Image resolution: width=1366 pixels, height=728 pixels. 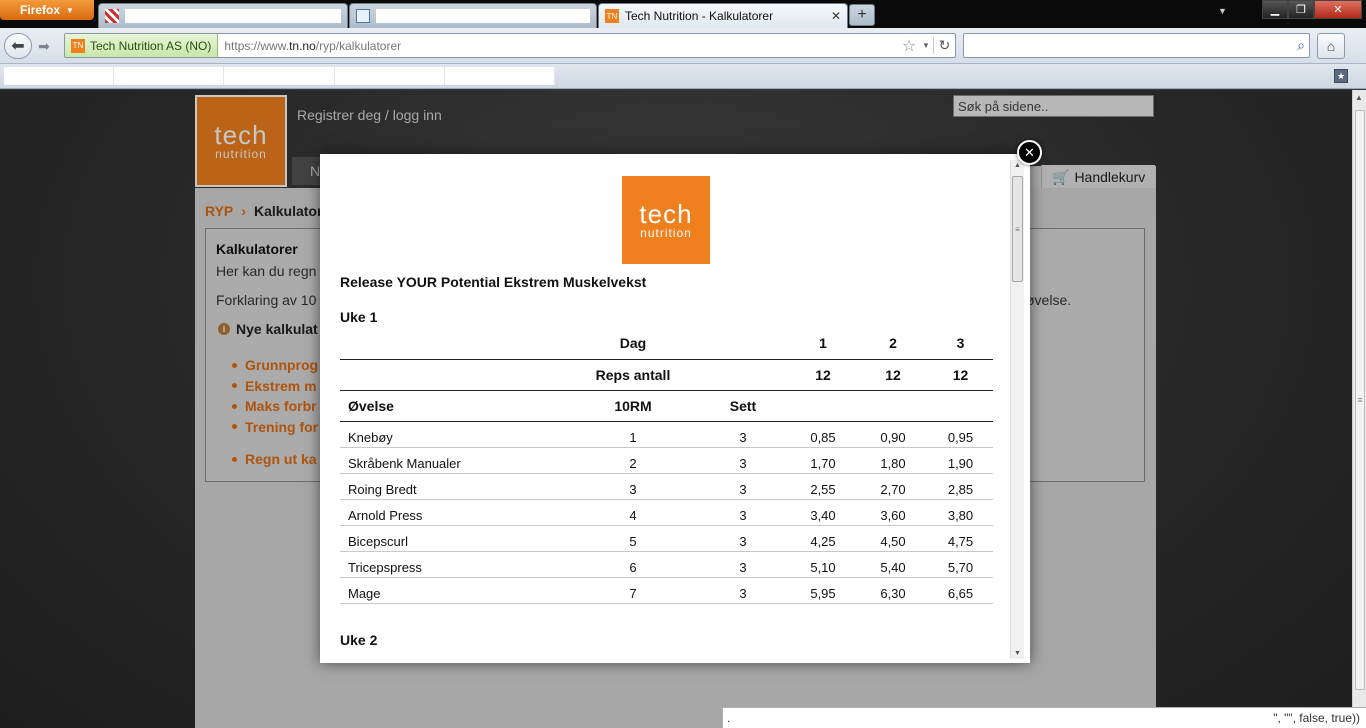 What do you see at coordinates (483, 16) in the screenshot?
I see `tab-title-redacted` at bounding box center [483, 16].